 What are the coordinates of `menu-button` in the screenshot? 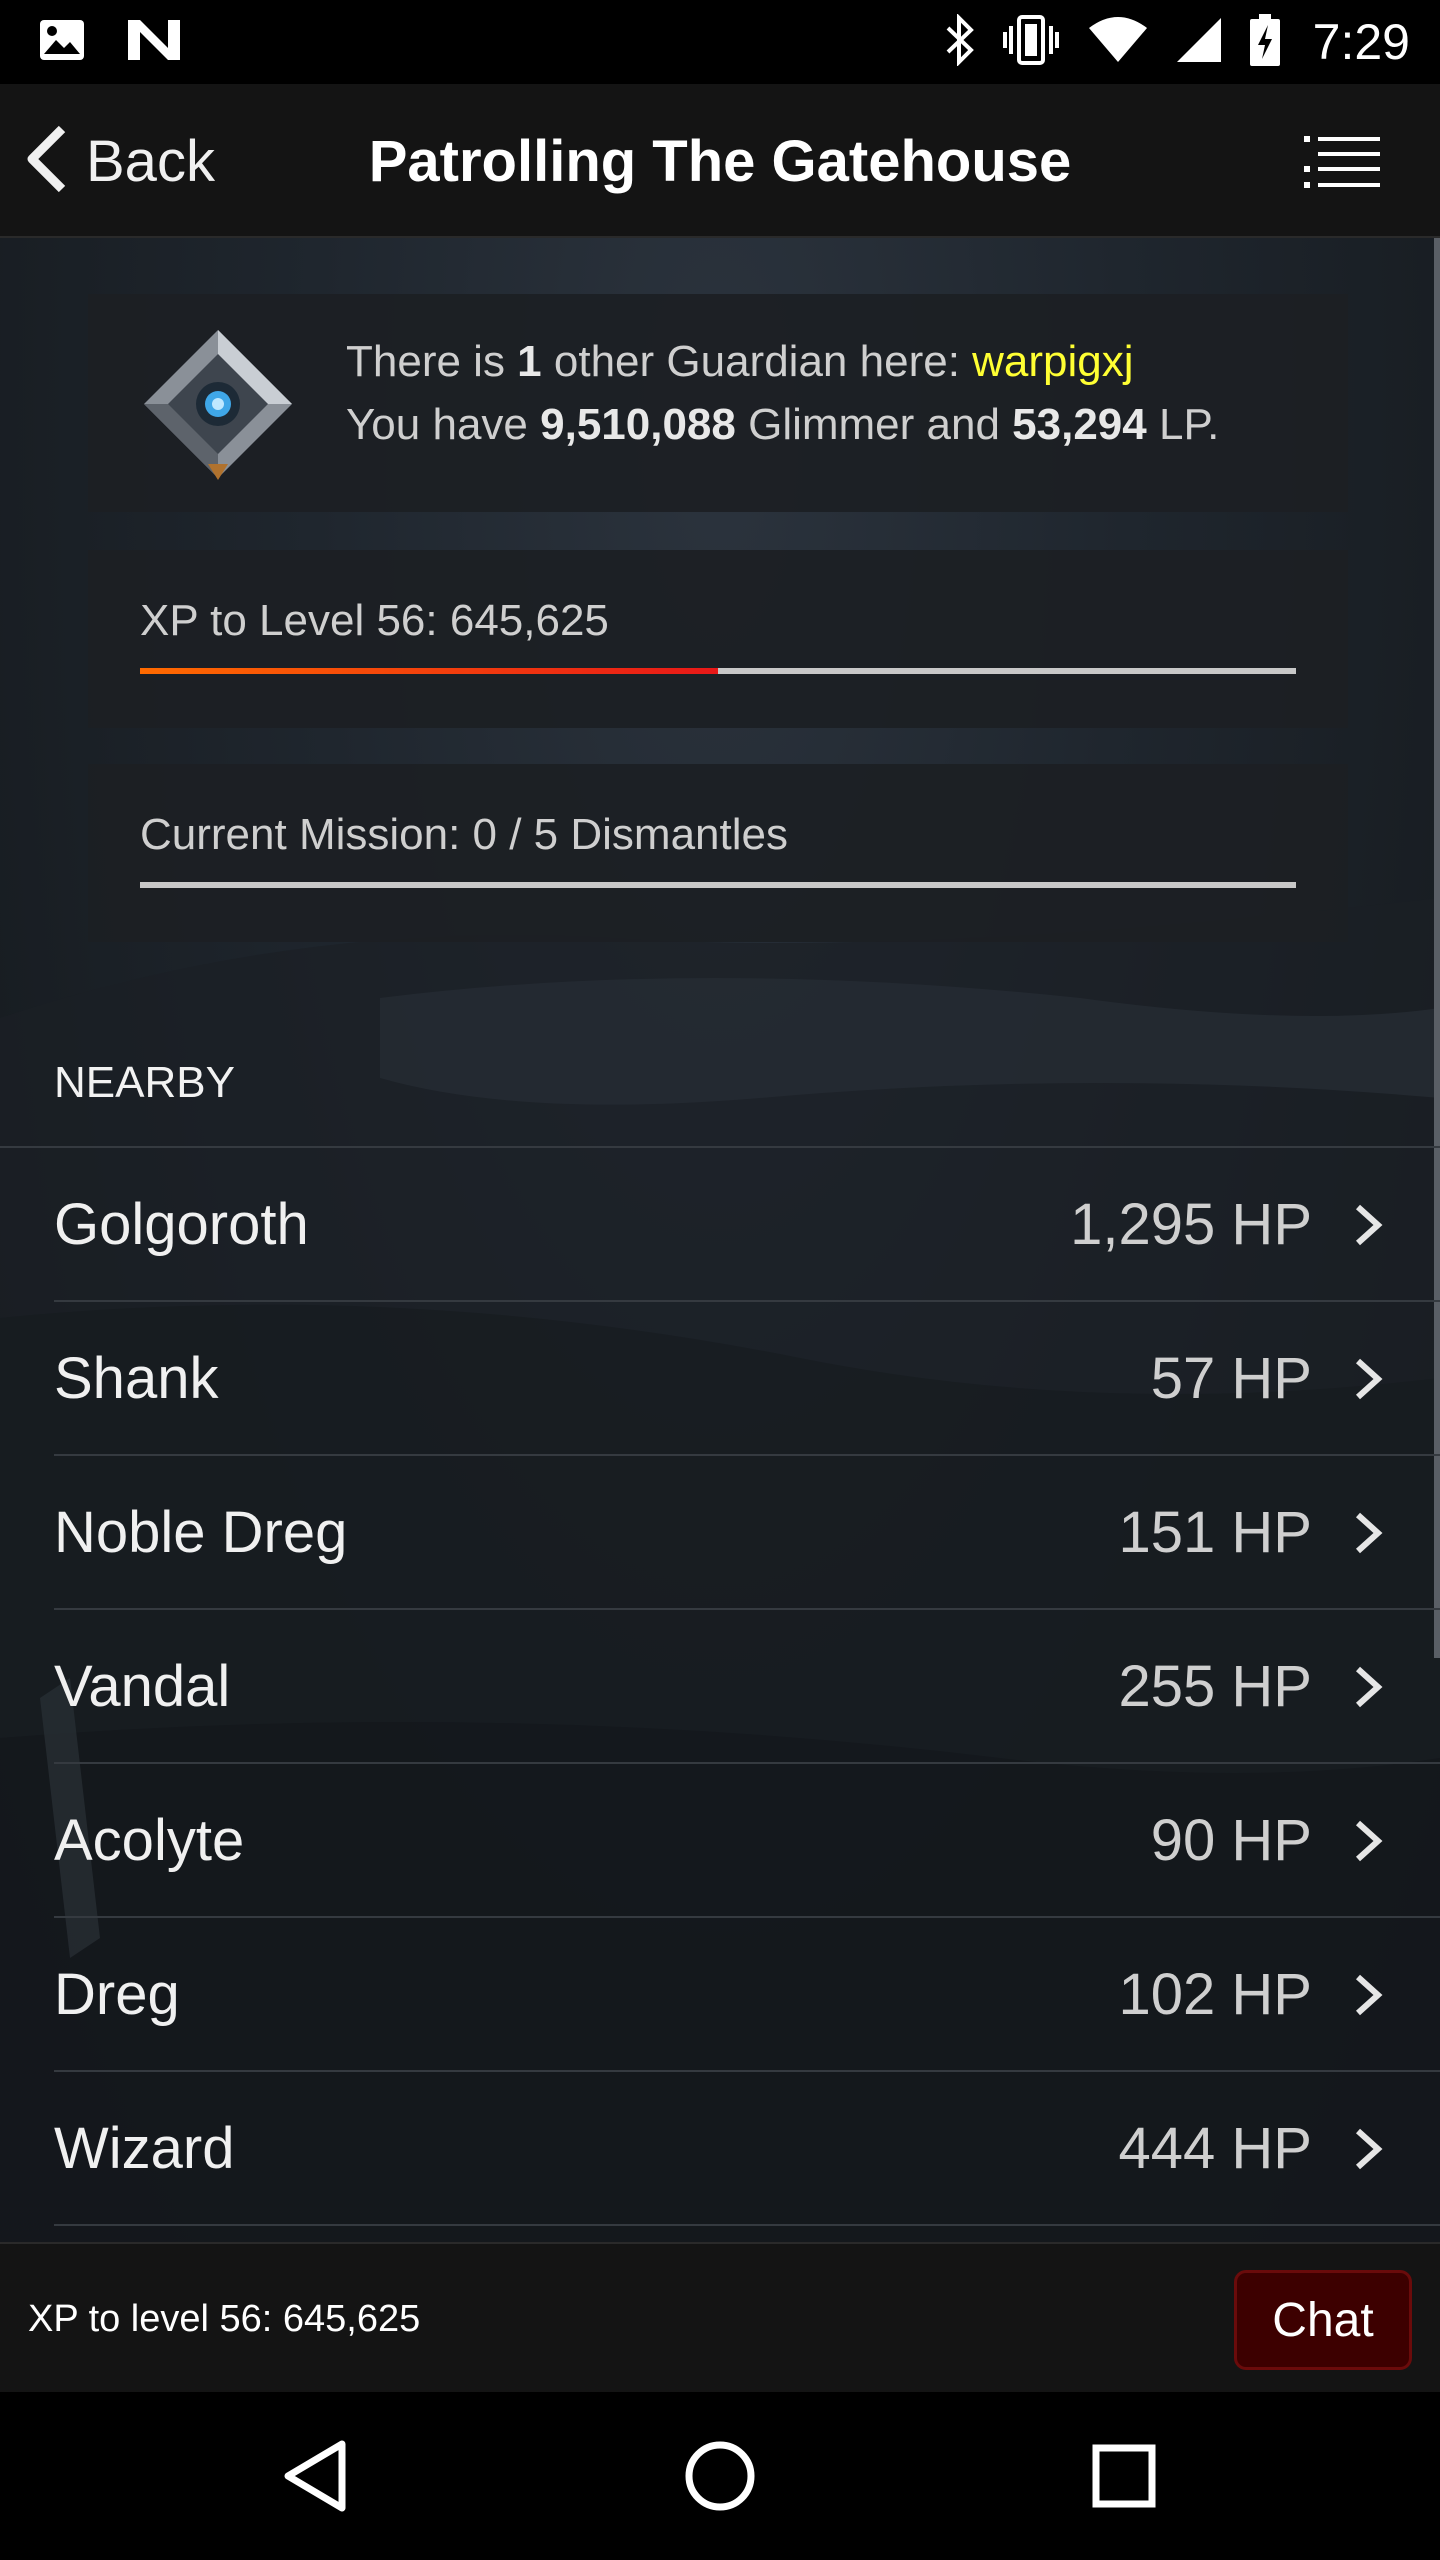 It's located at (1342, 162).